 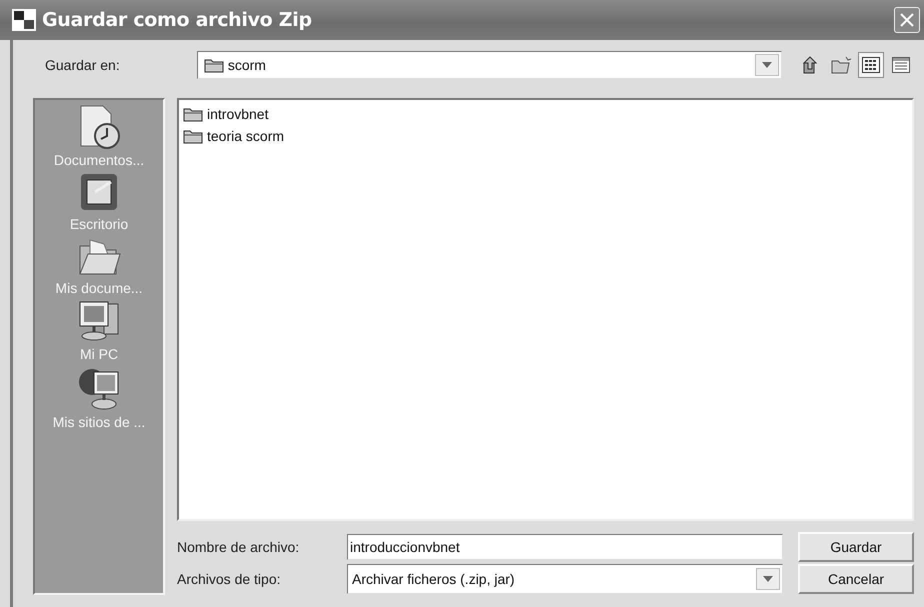 I want to click on close-button, so click(x=907, y=20).